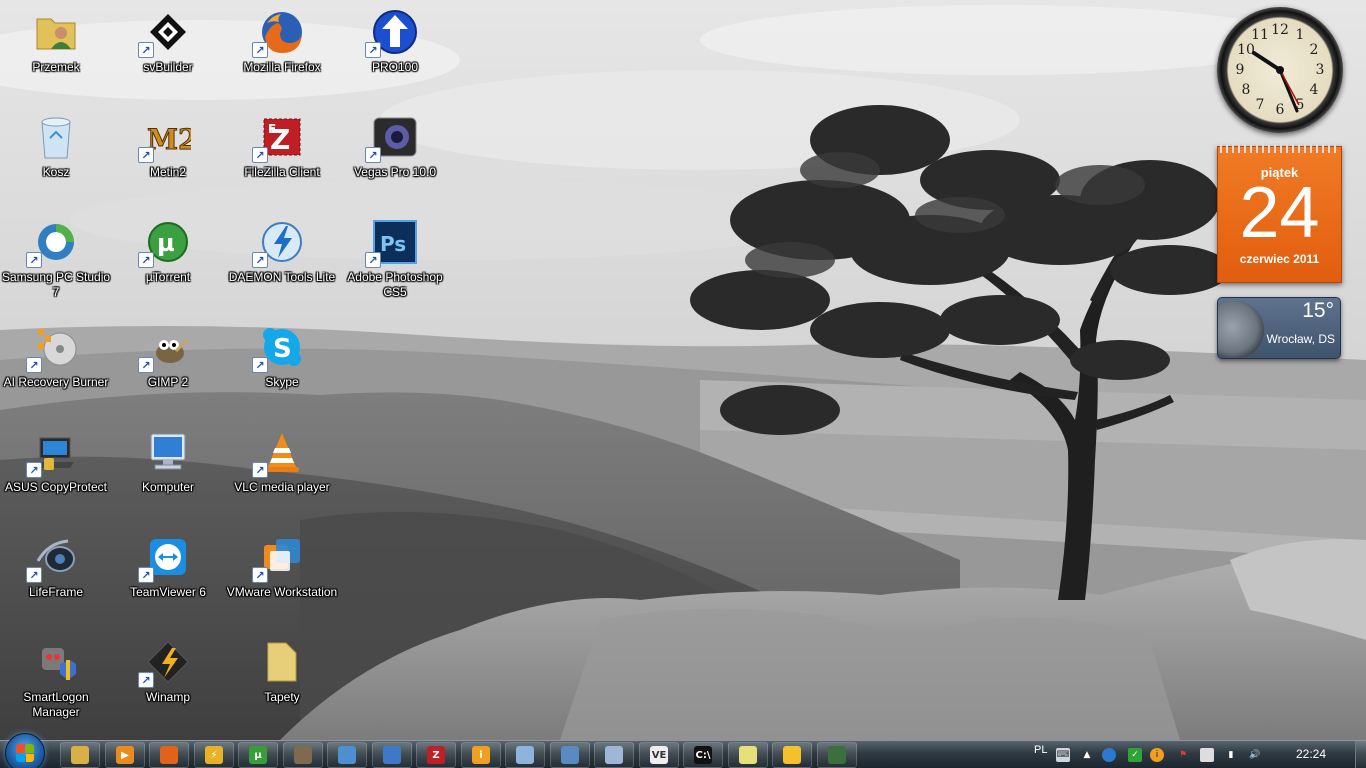 The image size is (1366, 768). I want to click on desktop-icon-label: Adobe Photoshop CS5, so click(395, 284).